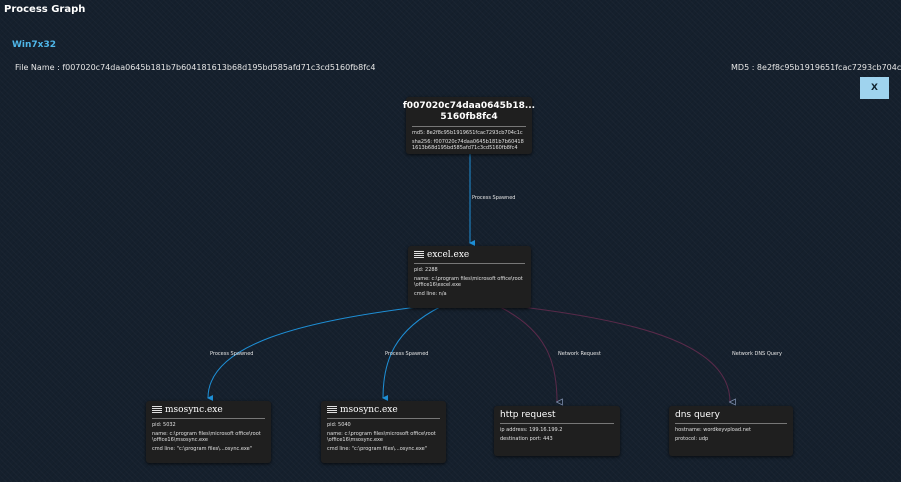 This screenshot has width=901, height=482. I want to click on dns-node-protocol: protocol: udp, so click(692, 438).